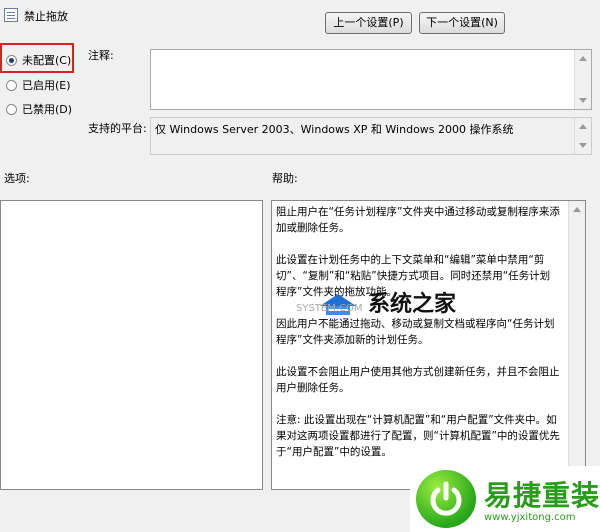 This screenshot has width=600, height=532. I want to click on watermark-site-name: 系统之家, so click(412, 304).